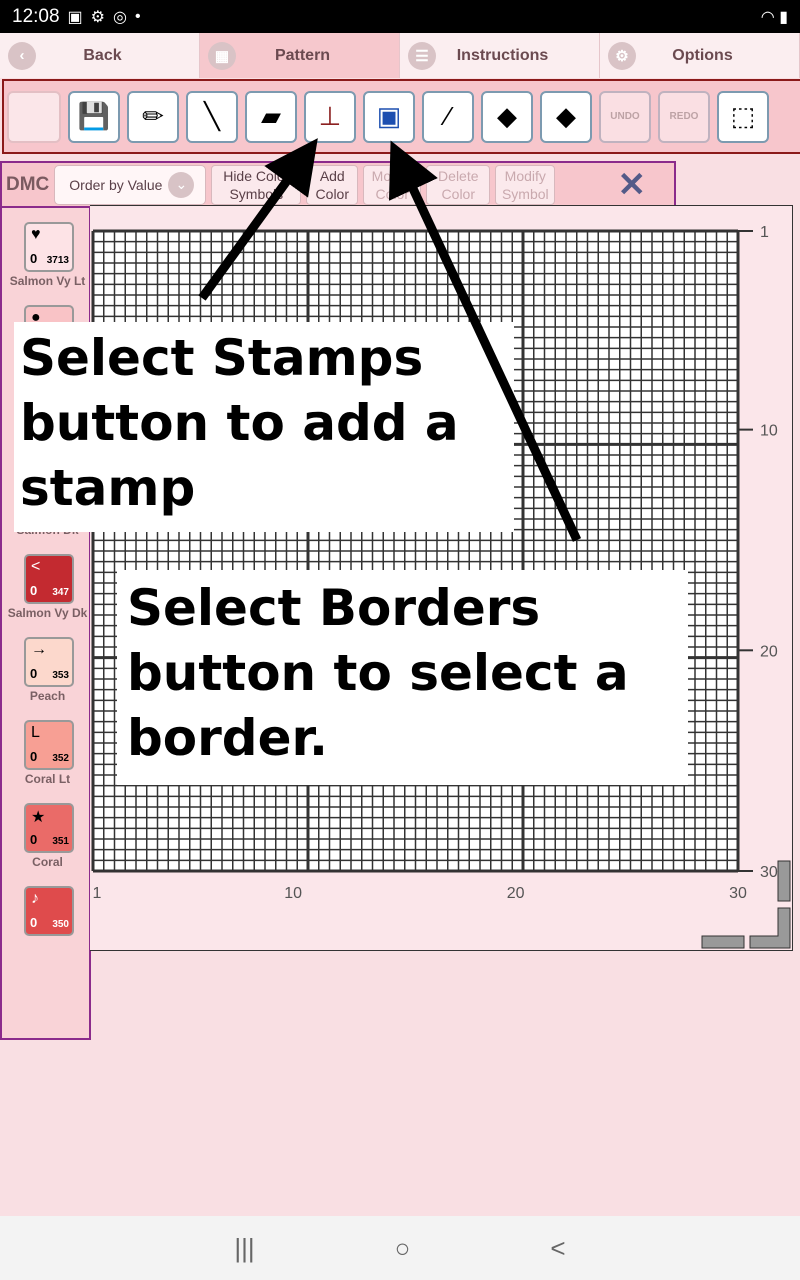  What do you see at coordinates (258, 219) in the screenshot?
I see `arrow-to-stamp` at bounding box center [258, 219].